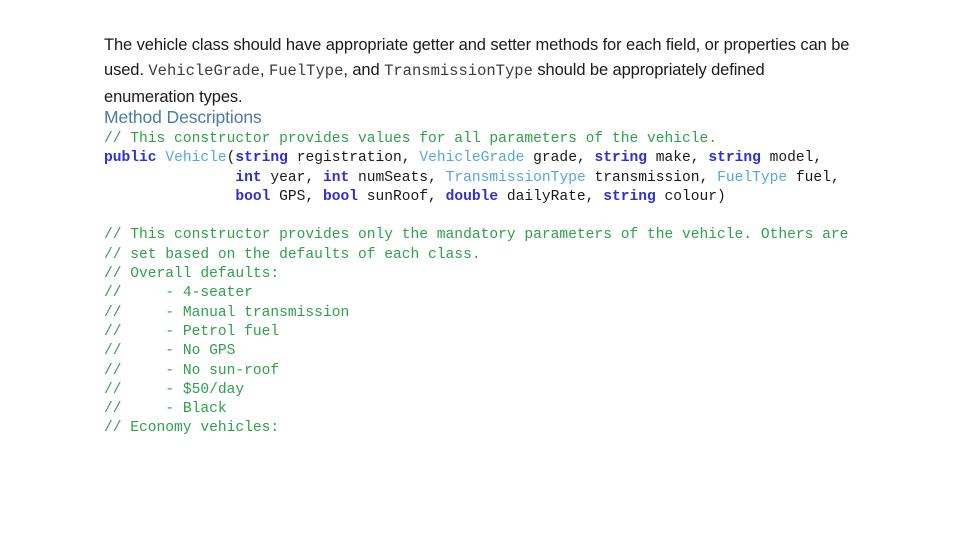  I want to click on code-token: // - No GPS, so click(170, 351).